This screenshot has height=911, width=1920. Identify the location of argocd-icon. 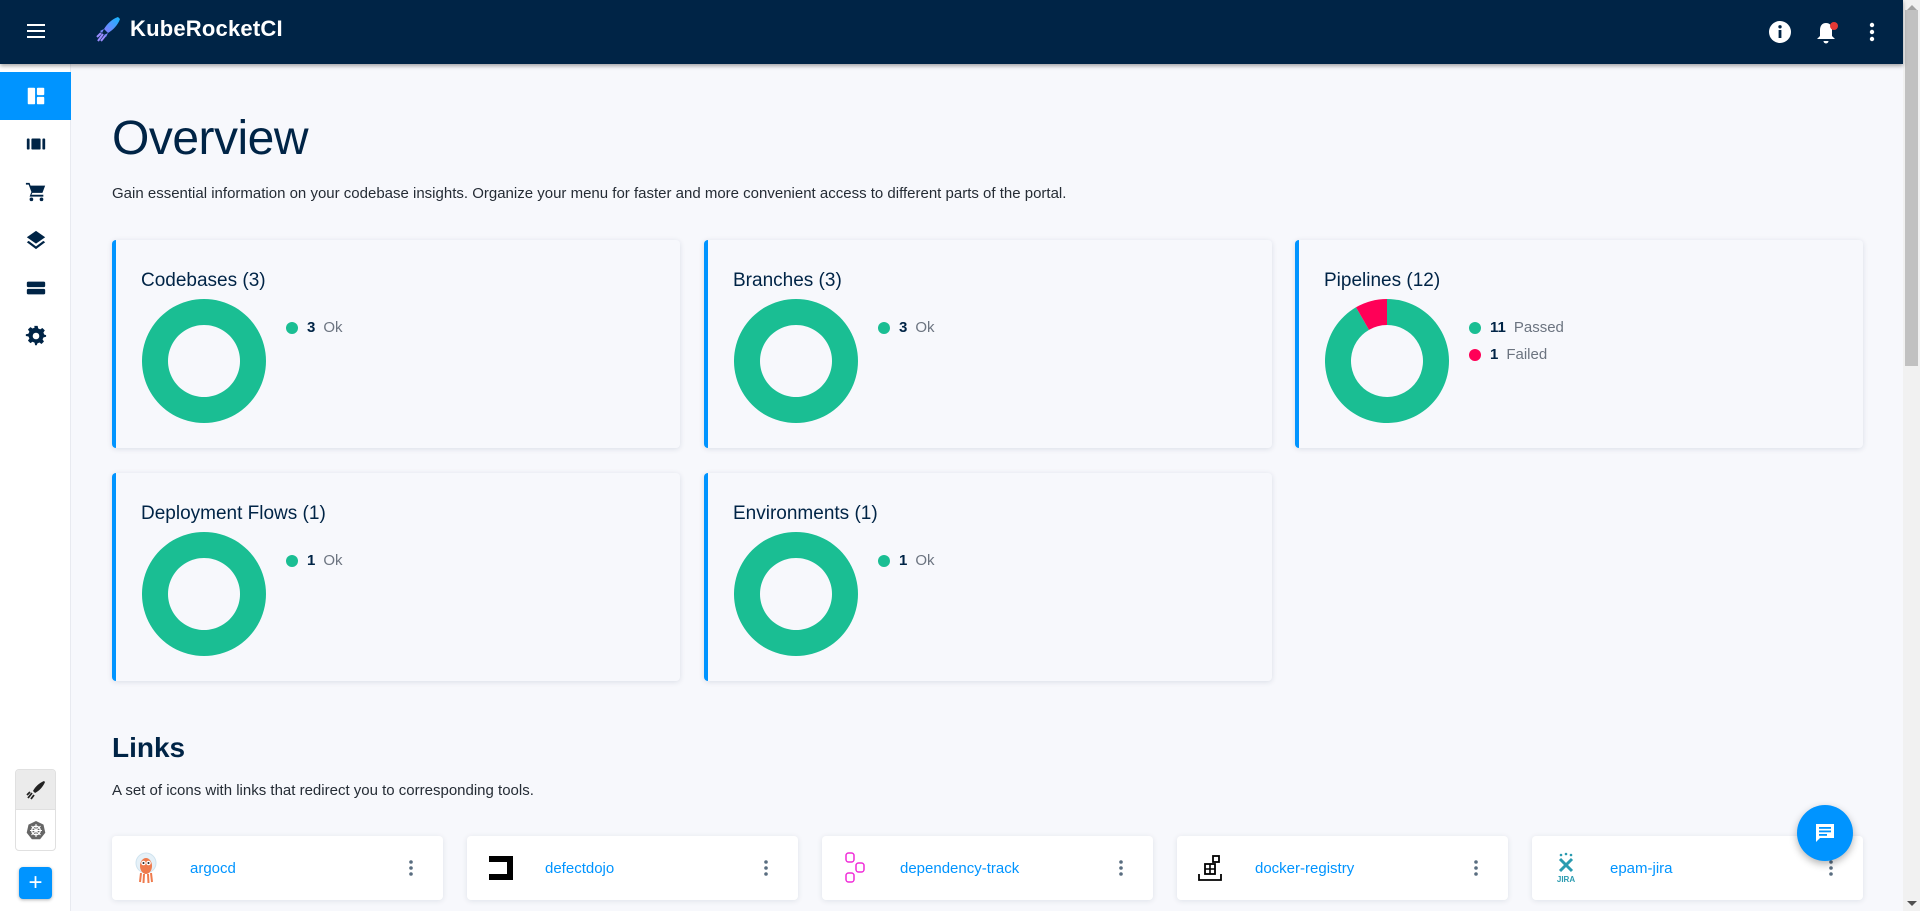
(146, 868).